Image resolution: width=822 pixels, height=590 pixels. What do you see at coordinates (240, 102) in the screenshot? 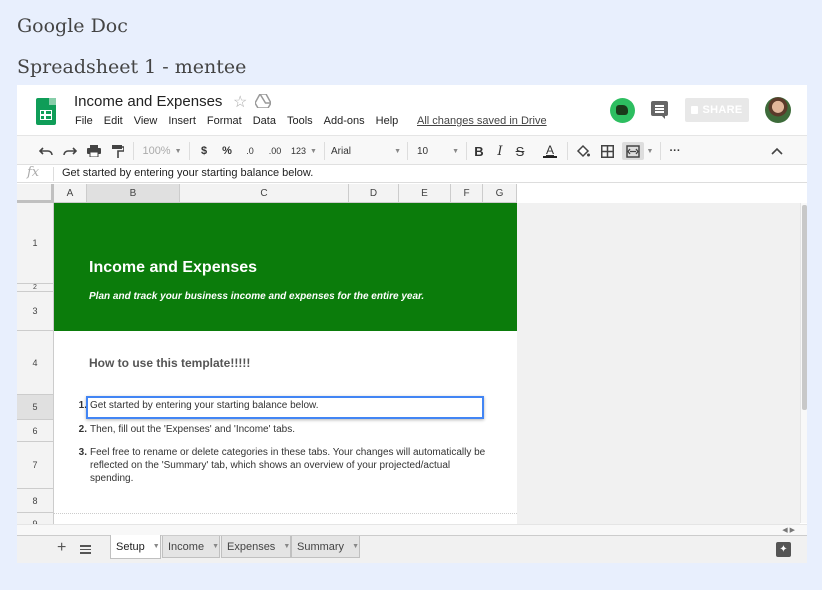
I see `star-icon: ☆` at bounding box center [240, 102].